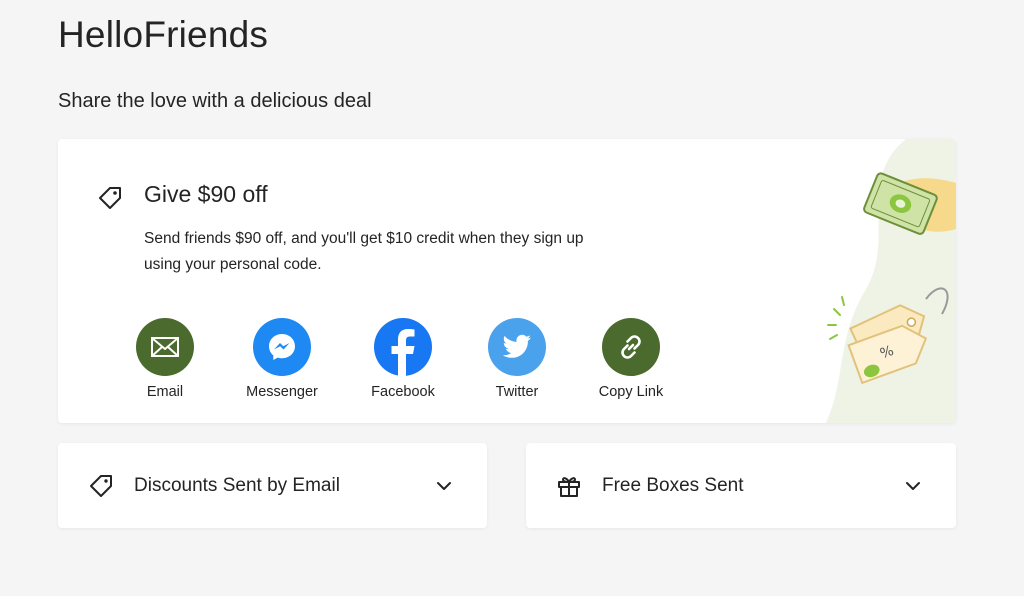  What do you see at coordinates (891, 281) in the screenshot?
I see `referral-illustration: %` at bounding box center [891, 281].